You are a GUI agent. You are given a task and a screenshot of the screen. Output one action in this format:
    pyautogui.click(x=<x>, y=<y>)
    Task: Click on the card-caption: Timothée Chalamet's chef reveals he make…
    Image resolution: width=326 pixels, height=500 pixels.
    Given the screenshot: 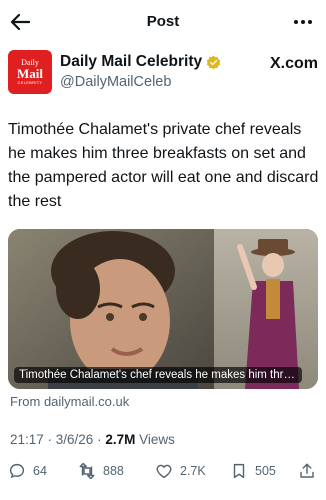 What is the action you would take?
    pyautogui.click(x=158, y=375)
    